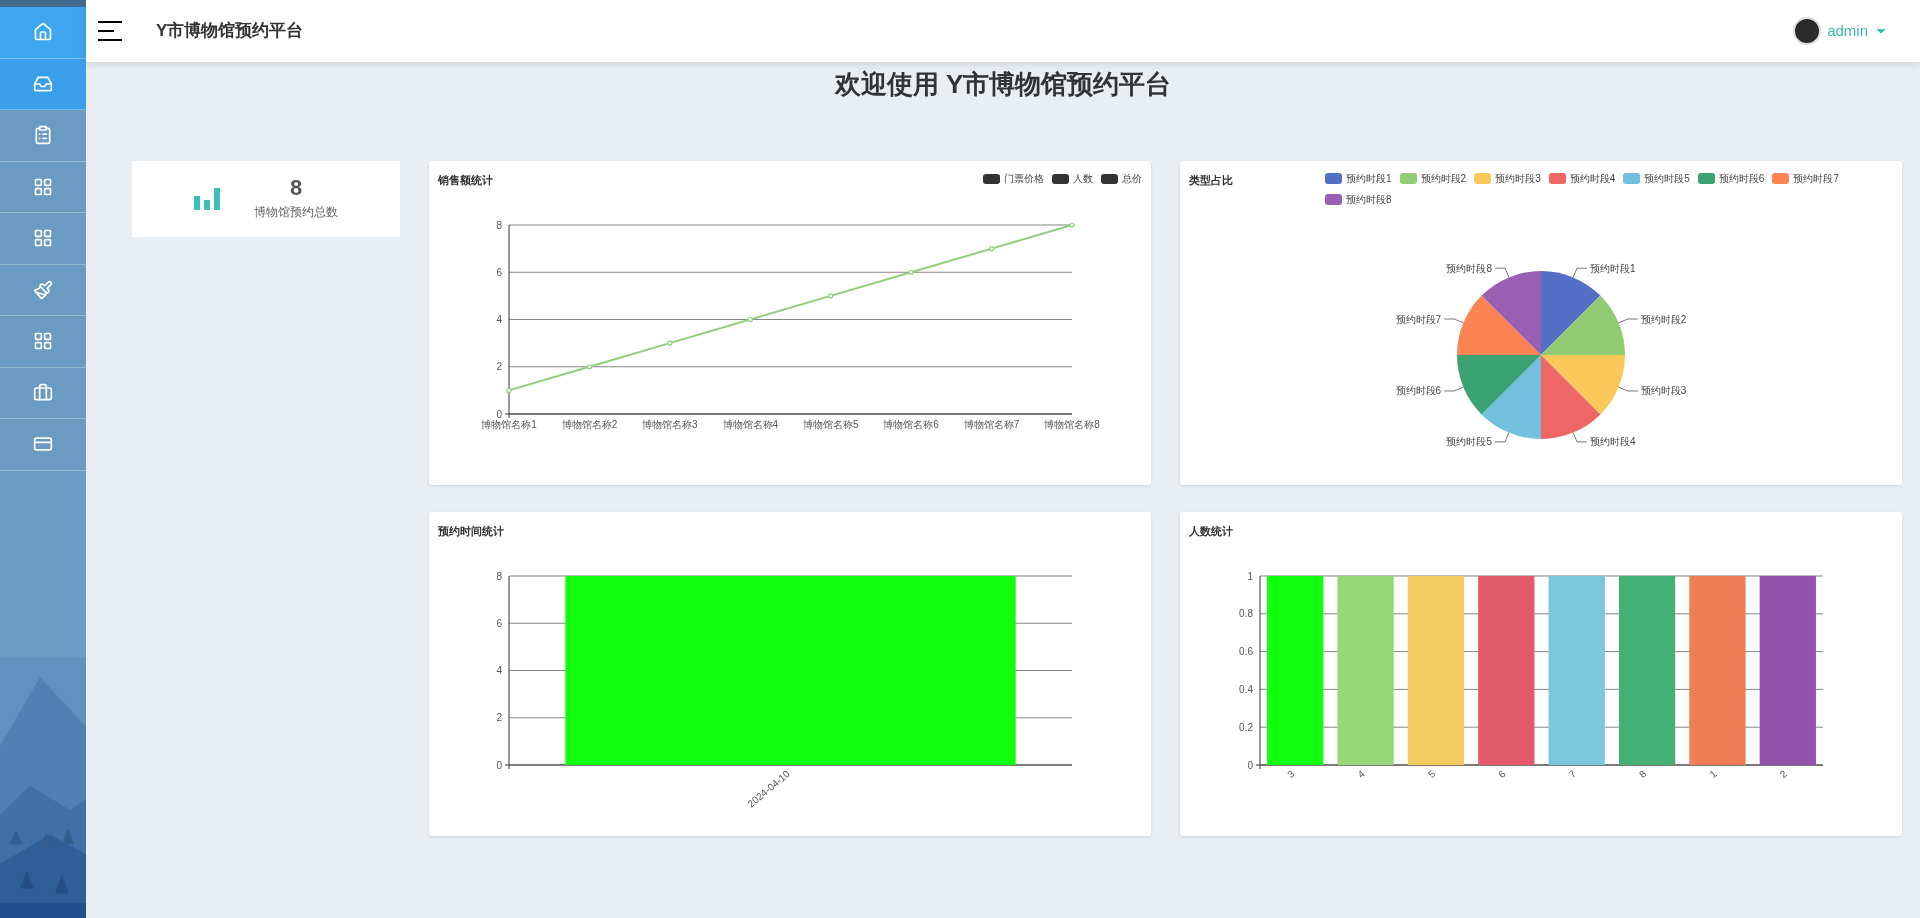 The width and height of the screenshot is (1920, 918). What do you see at coordinates (1663, 319) in the screenshot?
I see `slice-label: 预约时段2` at bounding box center [1663, 319].